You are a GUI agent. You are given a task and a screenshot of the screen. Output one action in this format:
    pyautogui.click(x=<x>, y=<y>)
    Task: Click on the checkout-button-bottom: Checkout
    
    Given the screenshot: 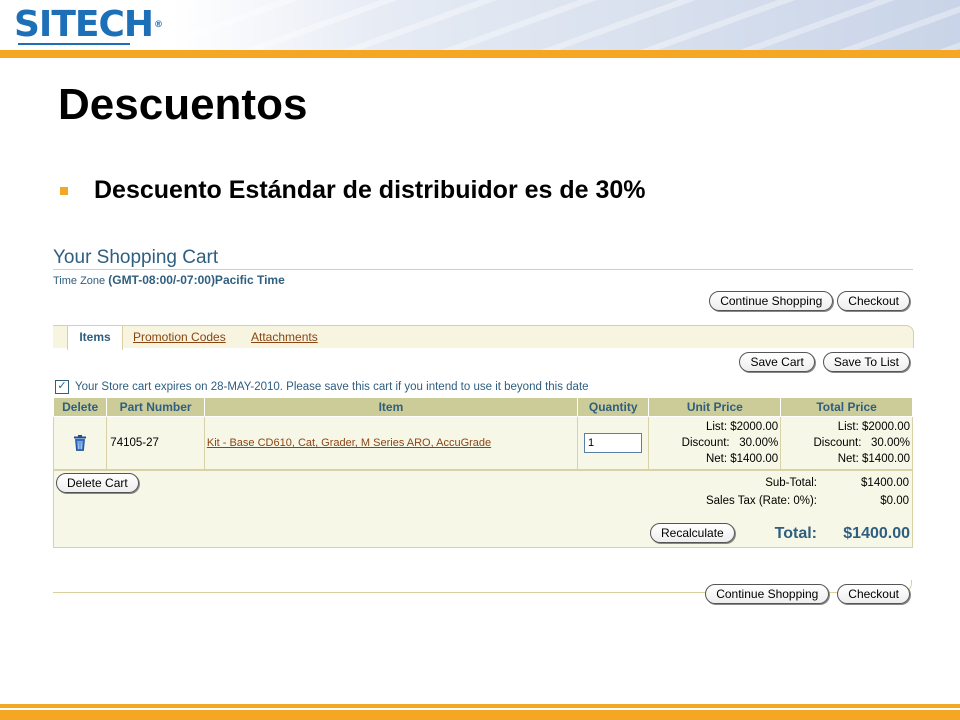 What is the action you would take?
    pyautogui.click(x=873, y=594)
    